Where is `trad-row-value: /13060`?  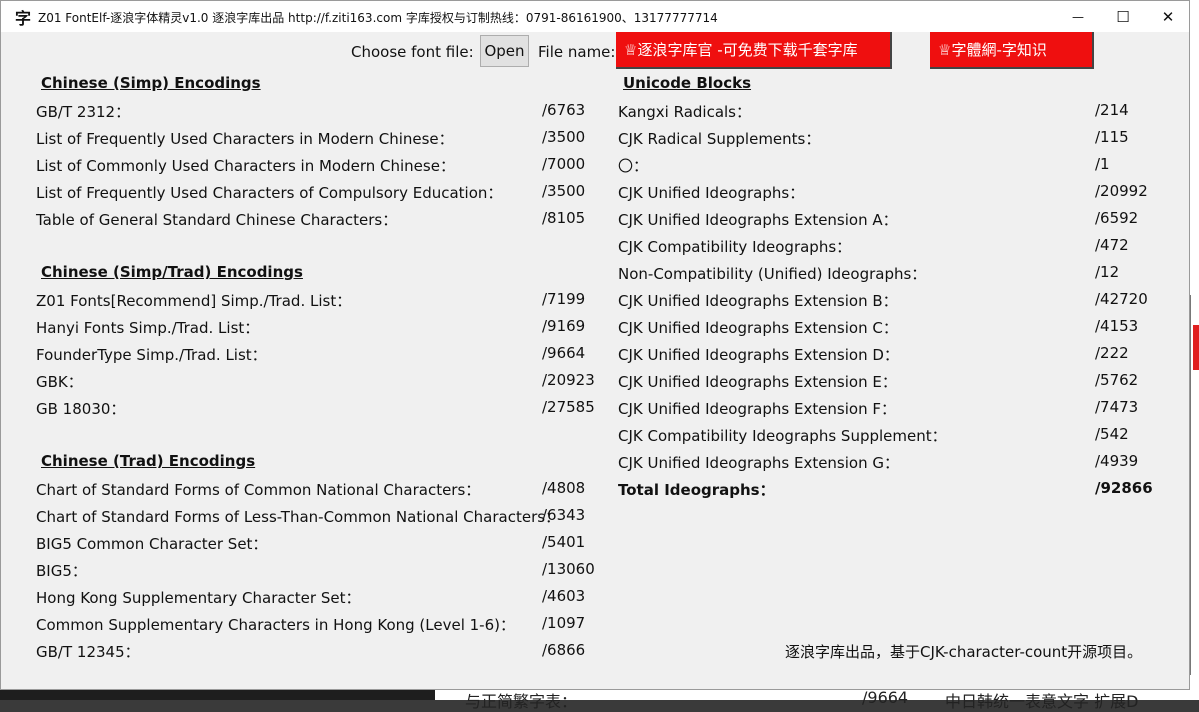
trad-row-value: /13060 is located at coordinates (568, 569).